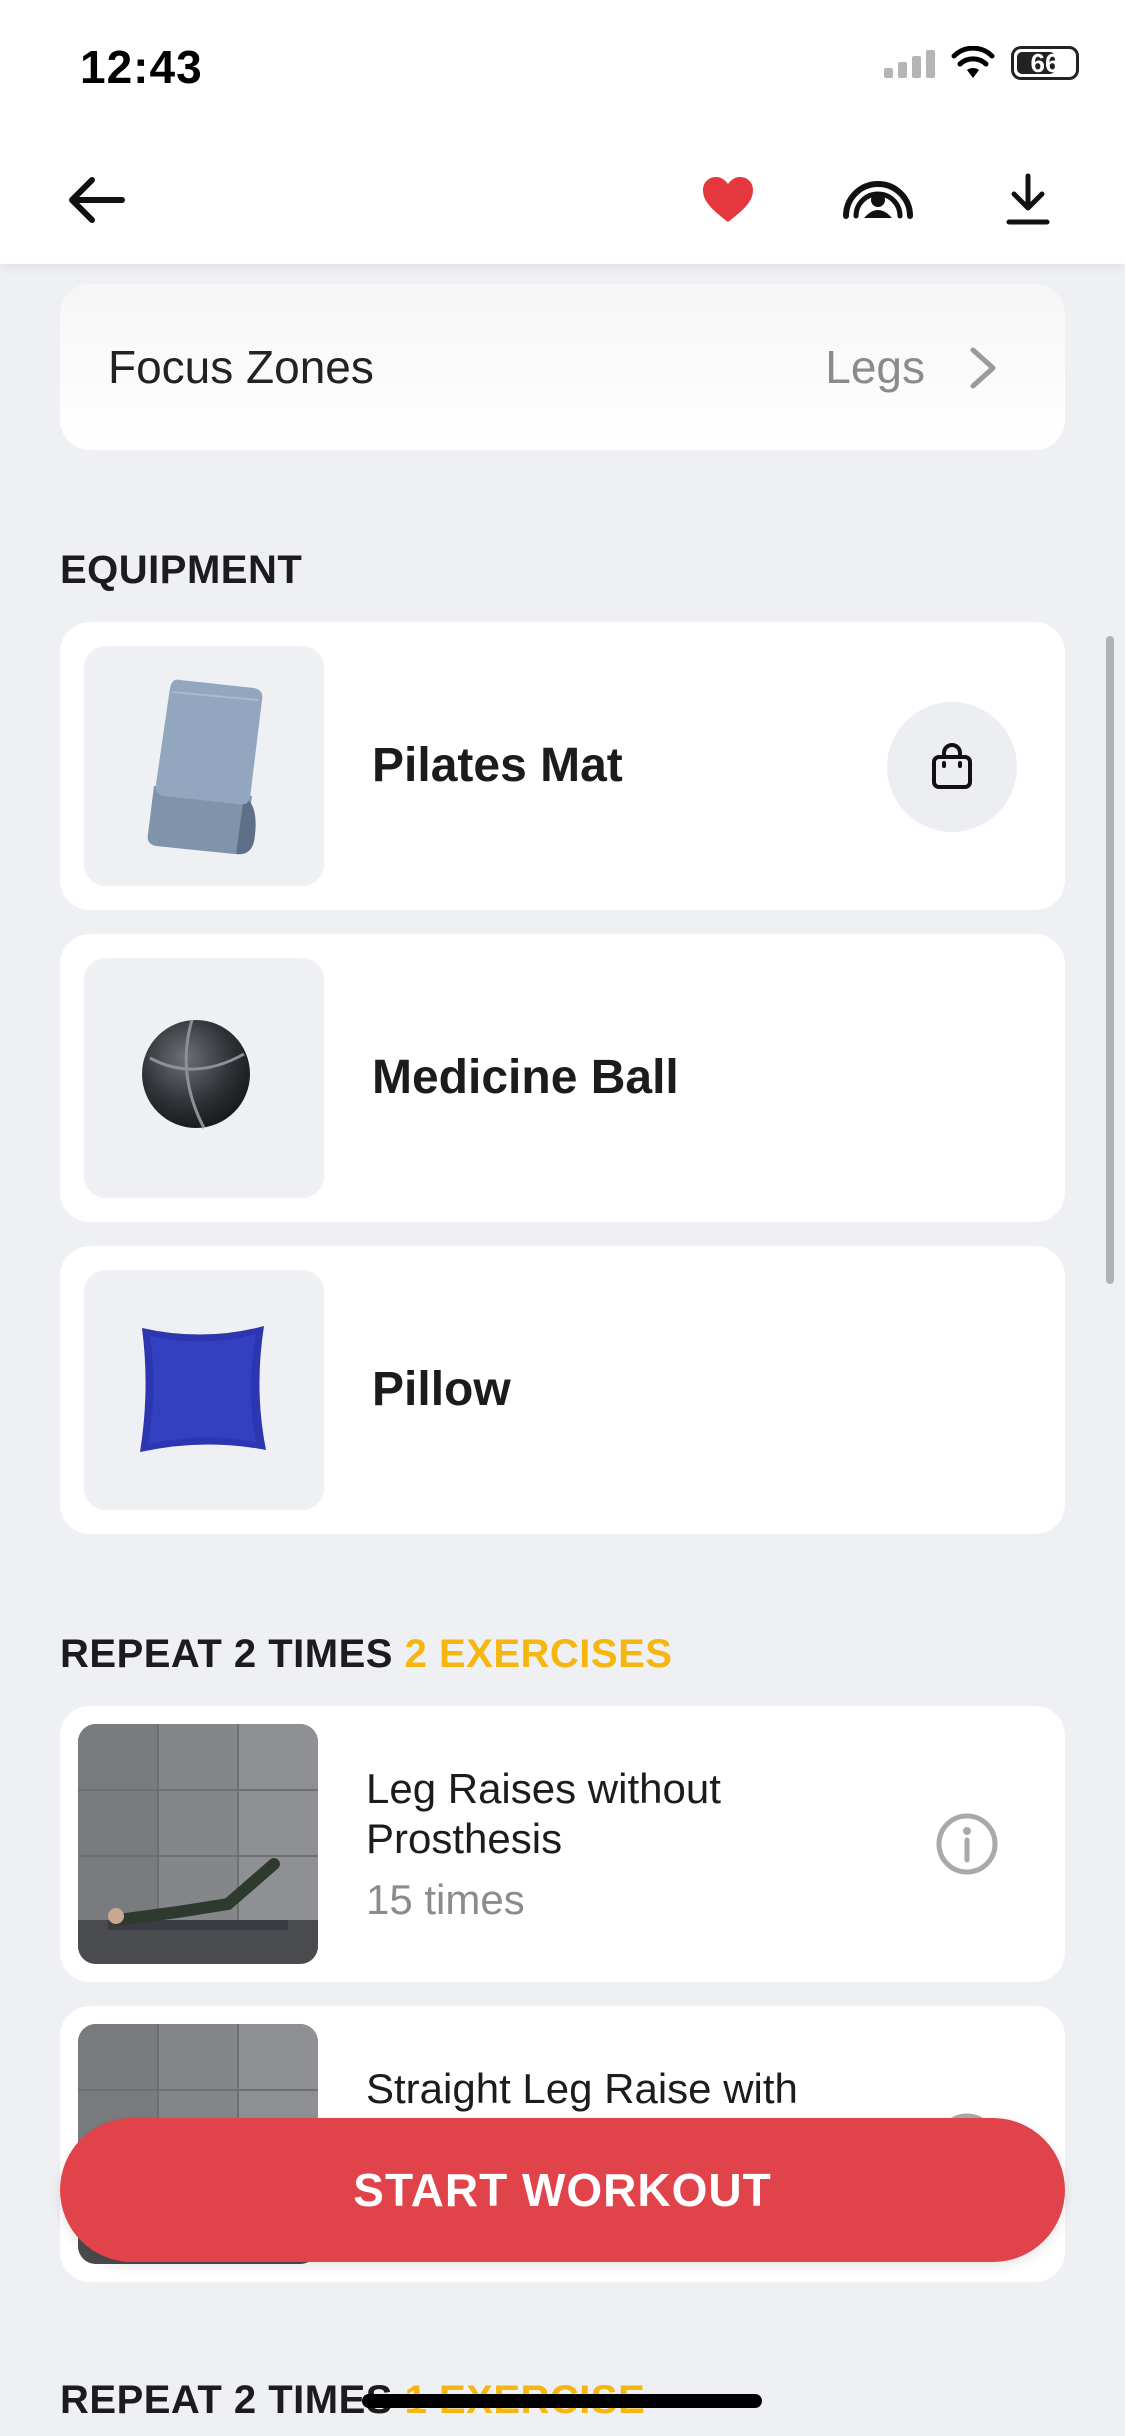 This screenshot has height=2436, width=1125. I want to click on chevron-right-icon, so click(983, 368).